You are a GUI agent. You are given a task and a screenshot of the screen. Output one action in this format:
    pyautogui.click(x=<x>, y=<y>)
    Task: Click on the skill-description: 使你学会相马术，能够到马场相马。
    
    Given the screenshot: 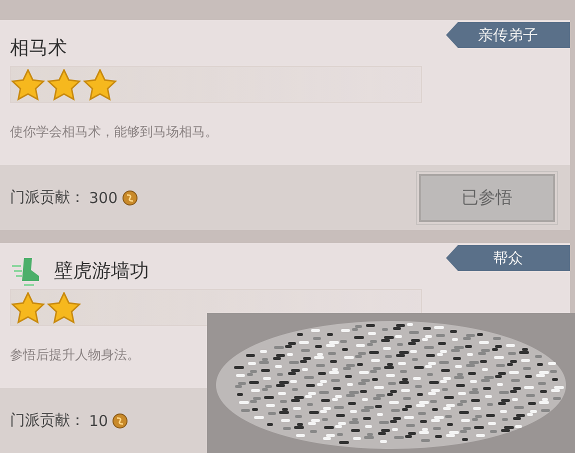 What is the action you would take?
    pyautogui.click(x=114, y=132)
    